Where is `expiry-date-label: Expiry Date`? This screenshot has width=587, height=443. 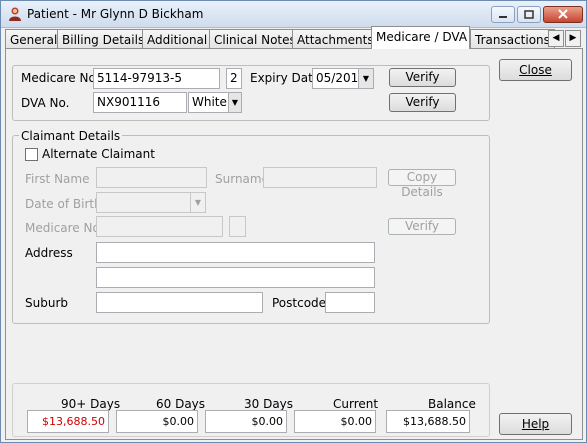 expiry-date-label: Expiry Date is located at coordinates (285, 78).